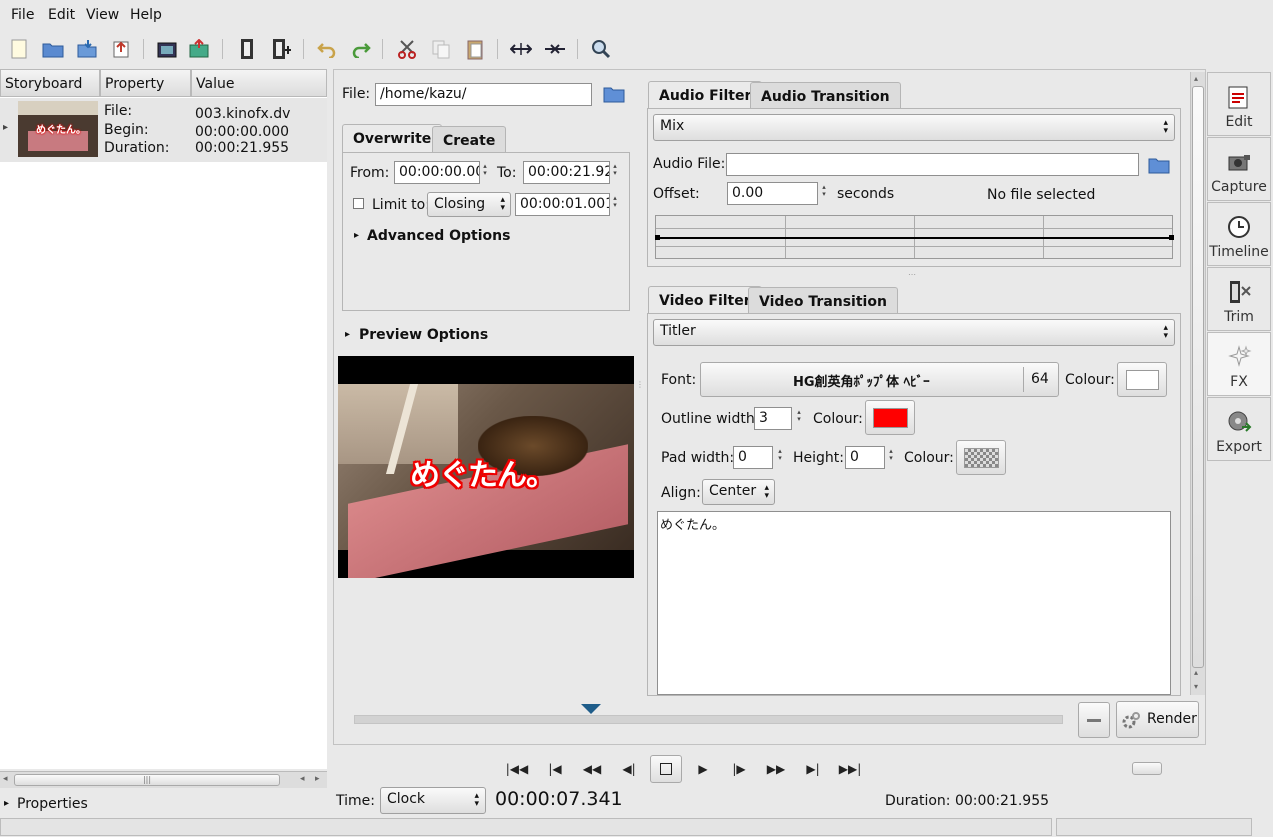 The width and height of the screenshot is (1273, 837). What do you see at coordinates (61, 15) in the screenshot?
I see `menu-edit: Edit` at bounding box center [61, 15].